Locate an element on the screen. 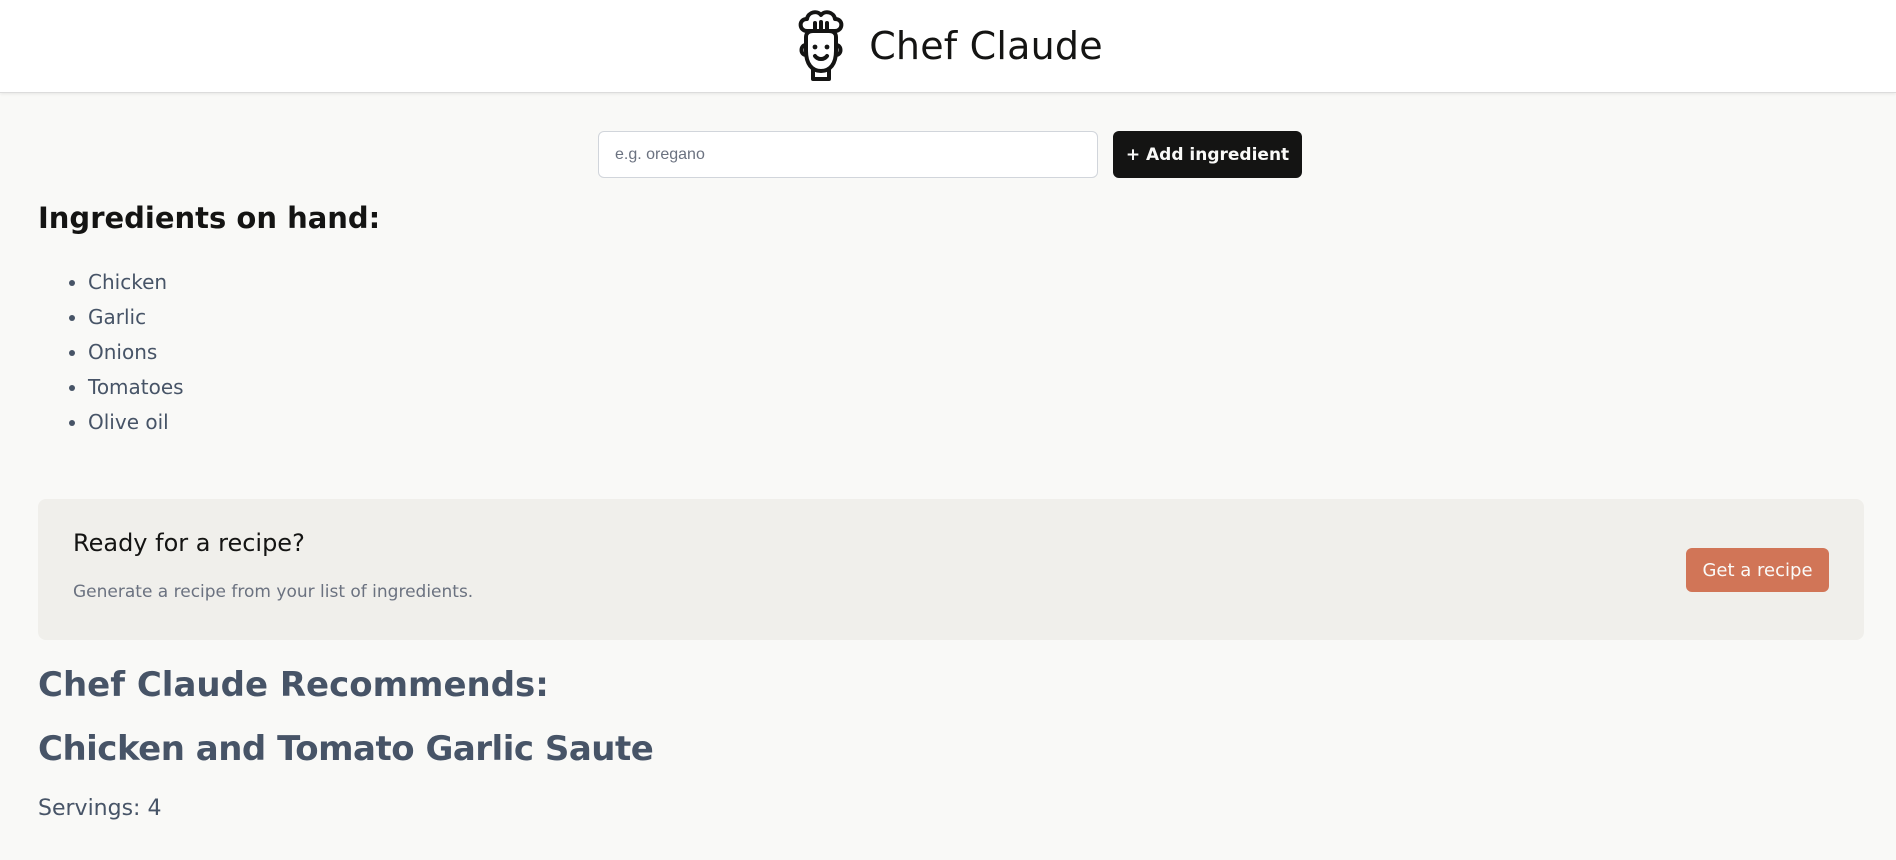 The height and width of the screenshot is (860, 1896). recommendation-heading: Chef Claude Recommends: is located at coordinates (293, 685).